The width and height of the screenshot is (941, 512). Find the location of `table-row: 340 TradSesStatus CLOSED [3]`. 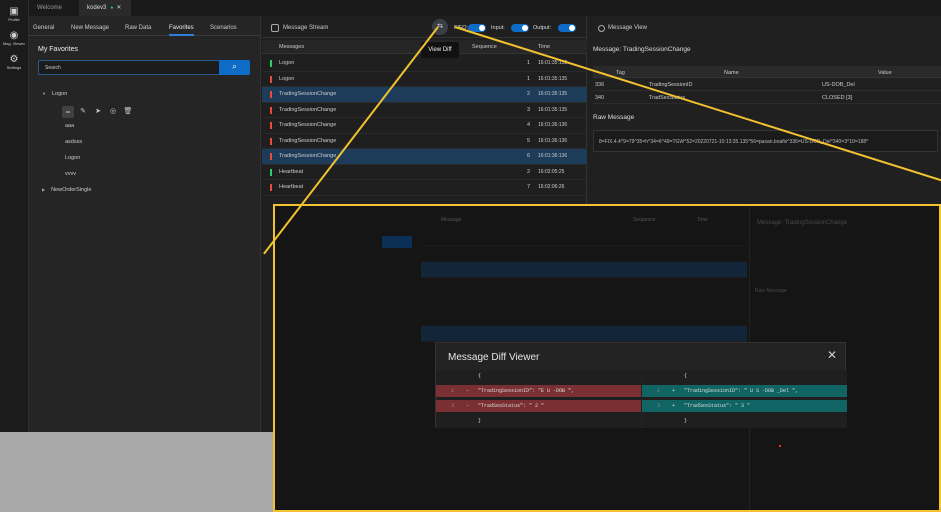

table-row: 340 TradSesStatus CLOSED [3] is located at coordinates (767, 97).